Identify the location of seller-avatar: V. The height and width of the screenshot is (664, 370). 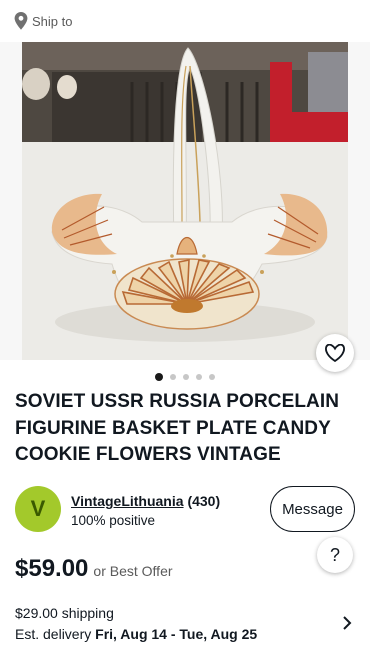
(38, 509).